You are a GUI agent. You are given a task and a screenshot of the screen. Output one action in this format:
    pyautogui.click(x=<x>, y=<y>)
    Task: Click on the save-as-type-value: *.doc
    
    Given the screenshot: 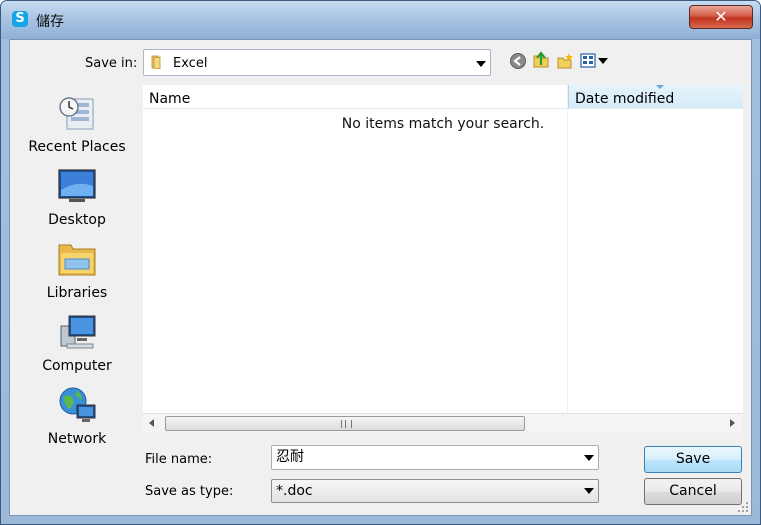 What is the action you would take?
    pyautogui.click(x=294, y=491)
    